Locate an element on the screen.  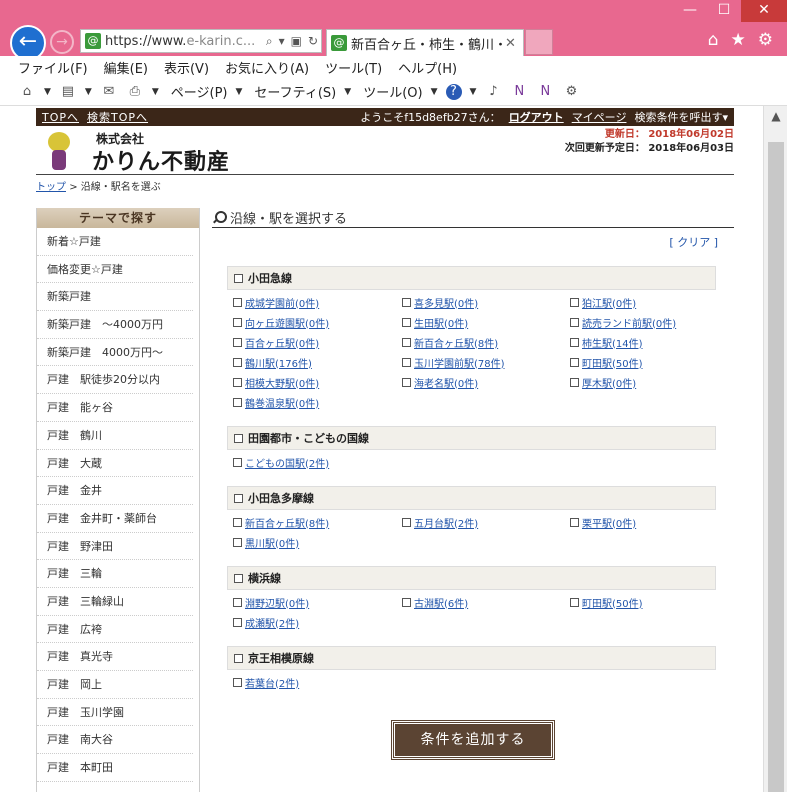
station-link: 鶴巻温泉駅(0件) is located at coordinates (282, 402).